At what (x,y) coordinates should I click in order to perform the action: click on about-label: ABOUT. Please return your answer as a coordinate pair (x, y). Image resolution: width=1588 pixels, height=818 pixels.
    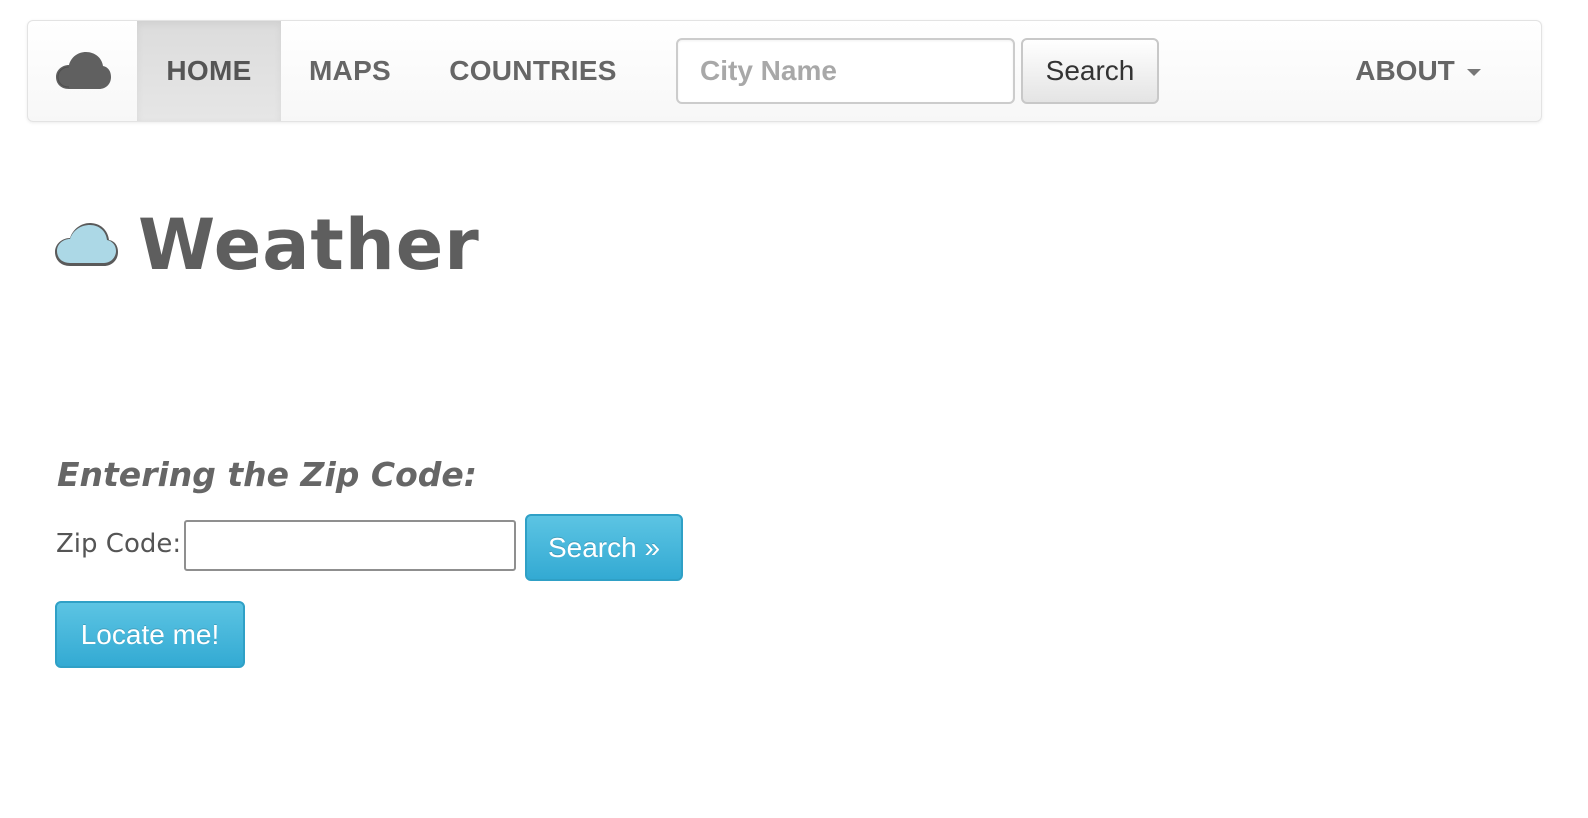
    Looking at the image, I should click on (1405, 70).